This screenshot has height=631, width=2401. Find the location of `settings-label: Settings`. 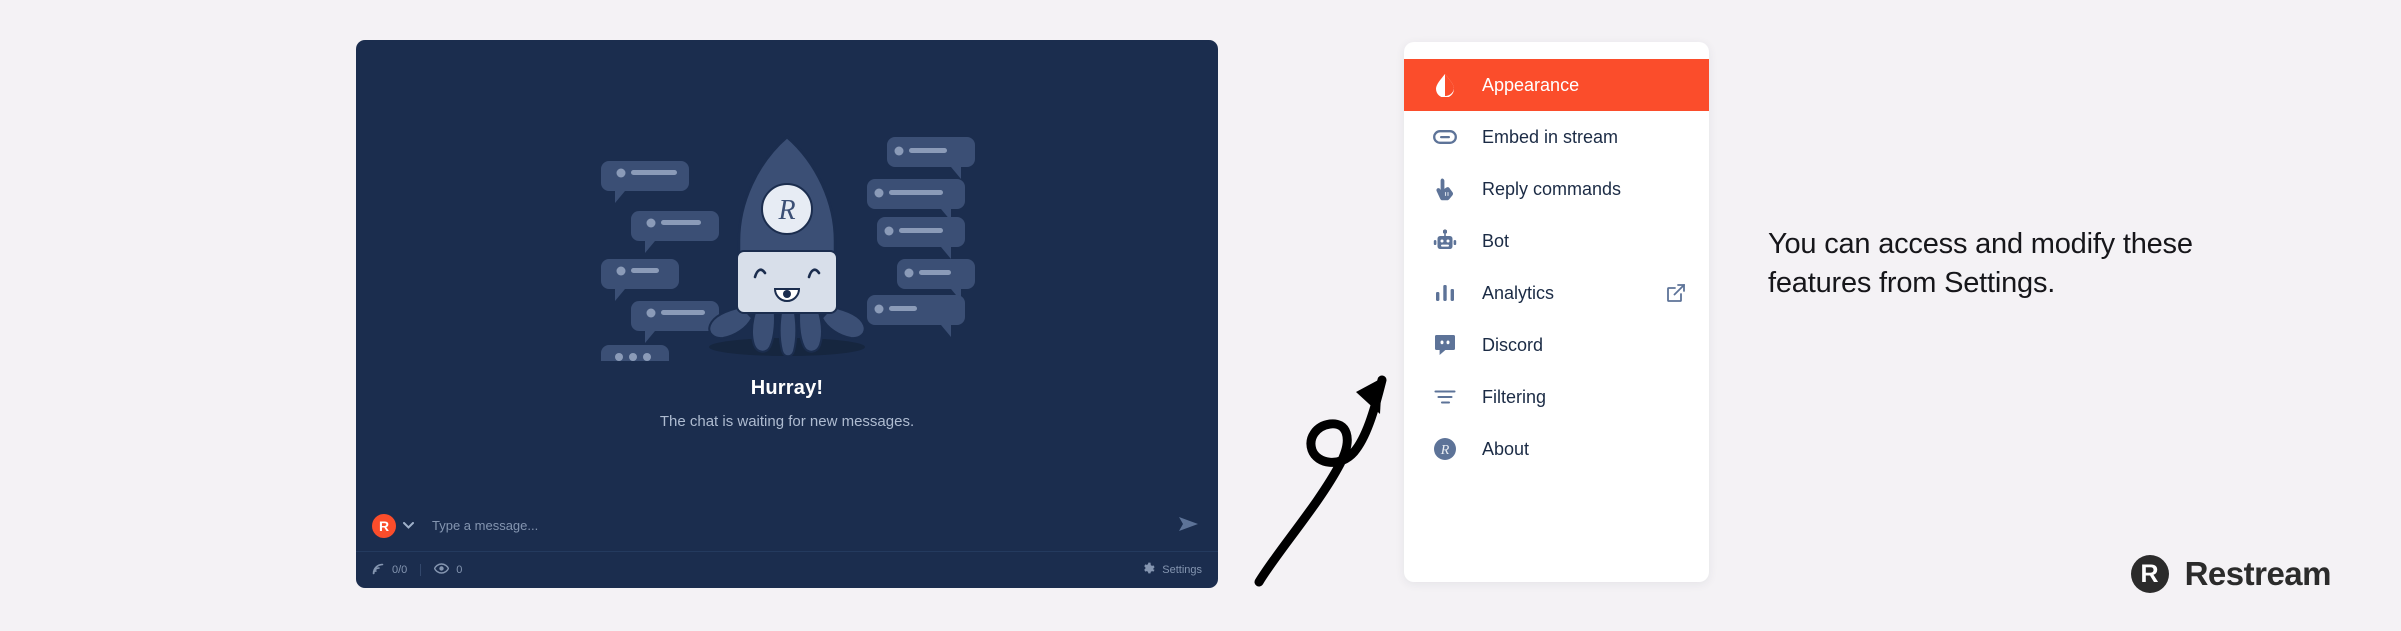

settings-label: Settings is located at coordinates (1182, 570).